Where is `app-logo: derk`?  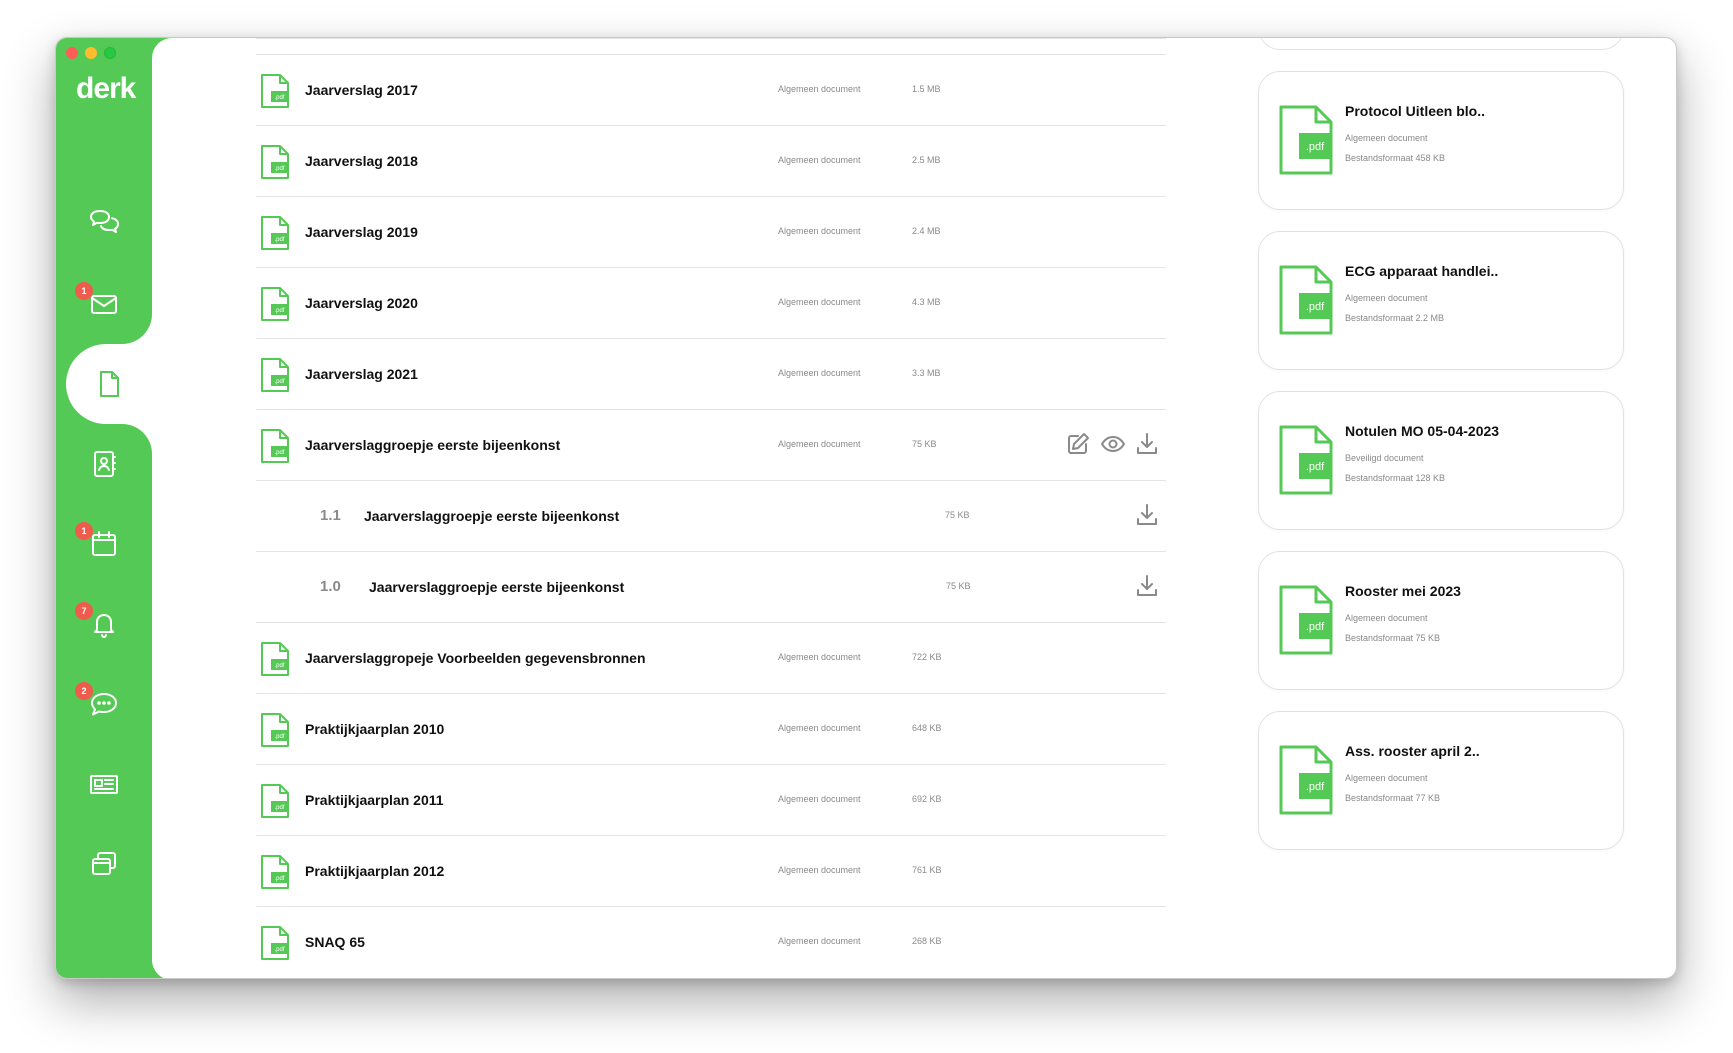 app-logo: derk is located at coordinates (106, 88).